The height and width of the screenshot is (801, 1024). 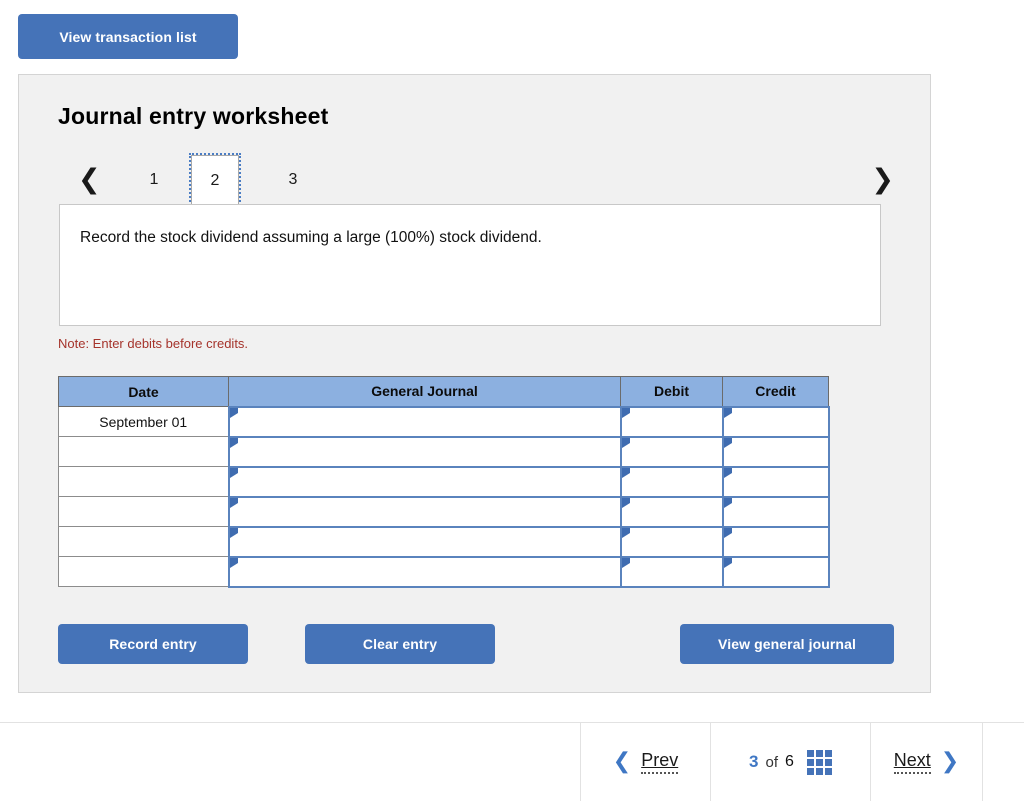 What do you see at coordinates (772, 762) in the screenshot?
I see `page-of-label: of` at bounding box center [772, 762].